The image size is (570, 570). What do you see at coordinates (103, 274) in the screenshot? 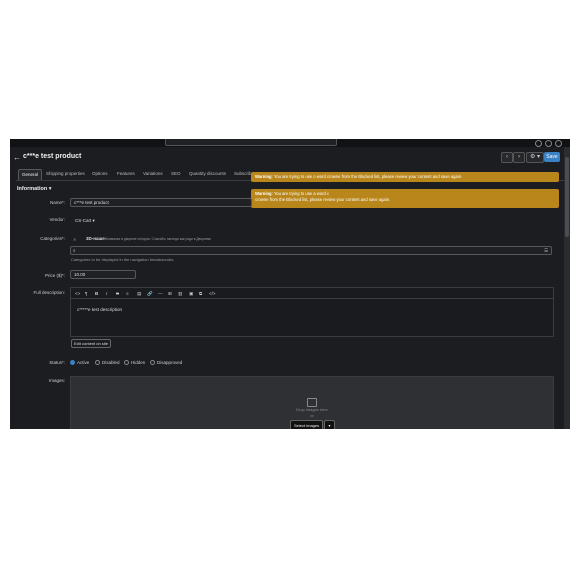
I see `price-field: 10.00` at bounding box center [103, 274].